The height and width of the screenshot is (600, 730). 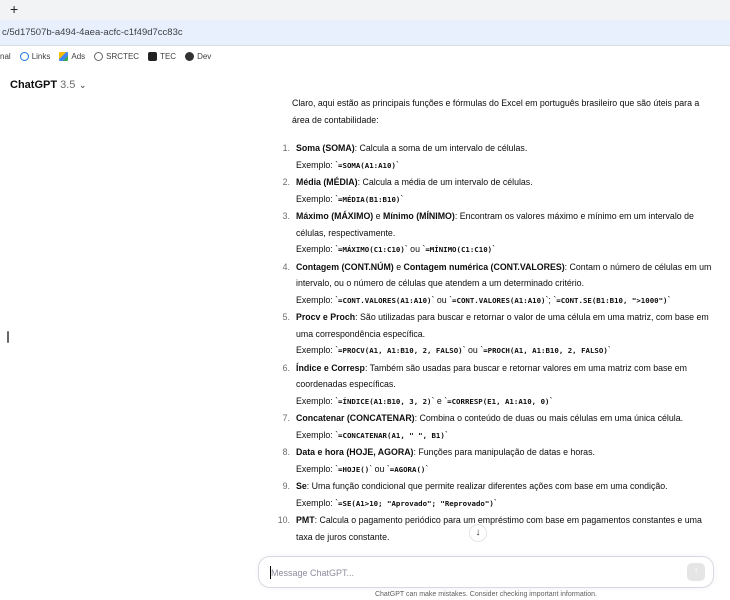 What do you see at coordinates (365, 33) in the screenshot?
I see `address-bar: c/5d17507b-a494-4aea-acfc-c1f49d7cc83c` at bounding box center [365, 33].